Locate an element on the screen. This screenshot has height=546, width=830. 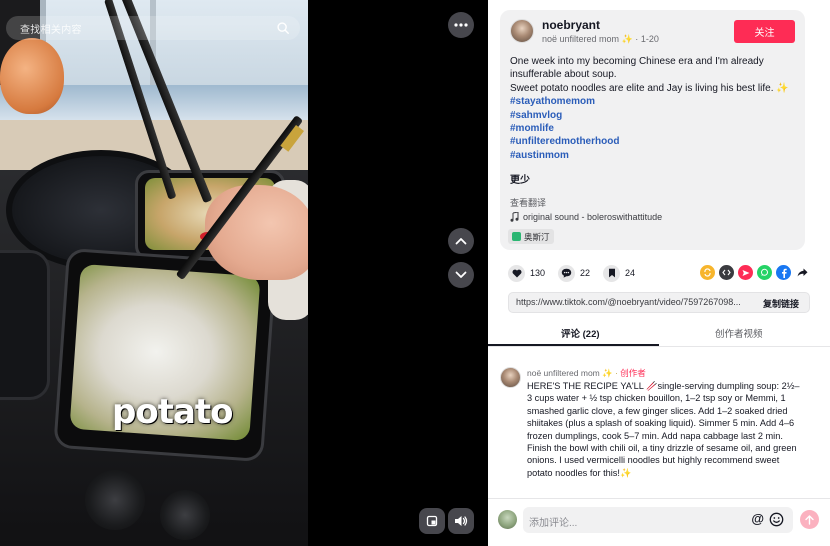
video-scene-hand is located at coordinates (256, 232).